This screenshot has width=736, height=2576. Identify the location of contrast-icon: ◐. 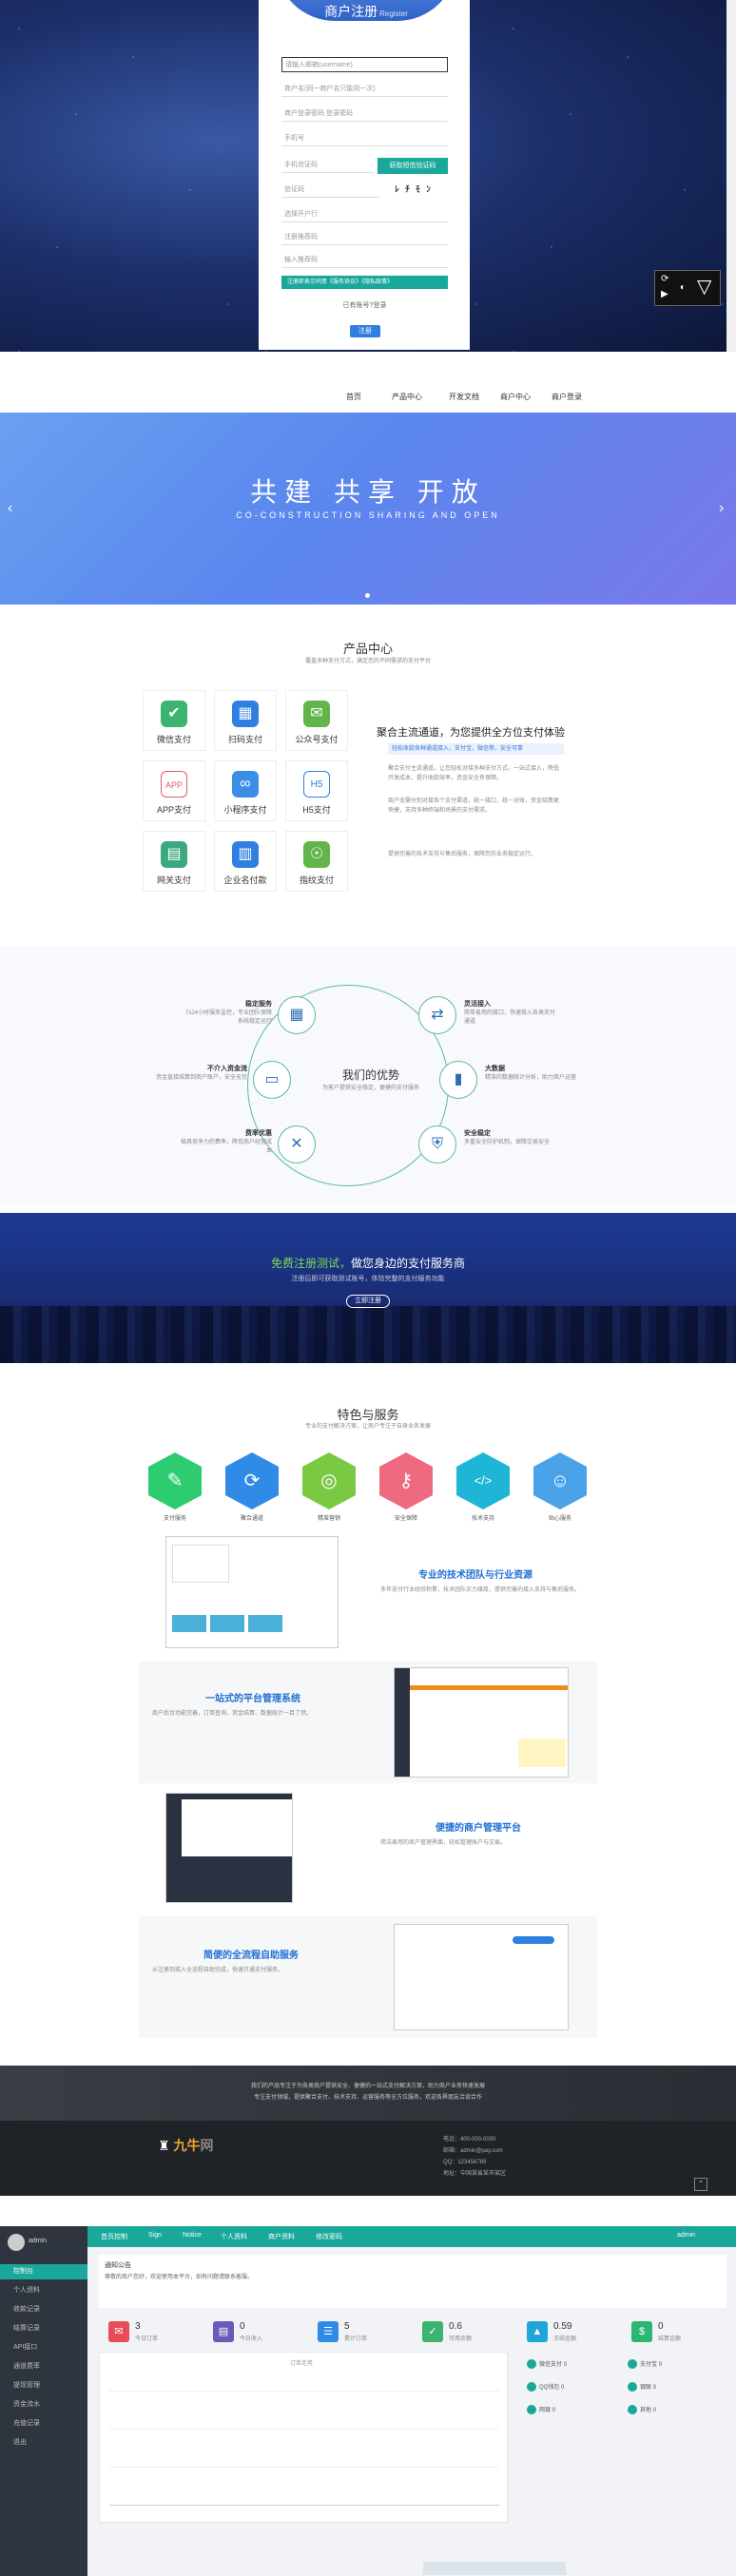
(683, 287).